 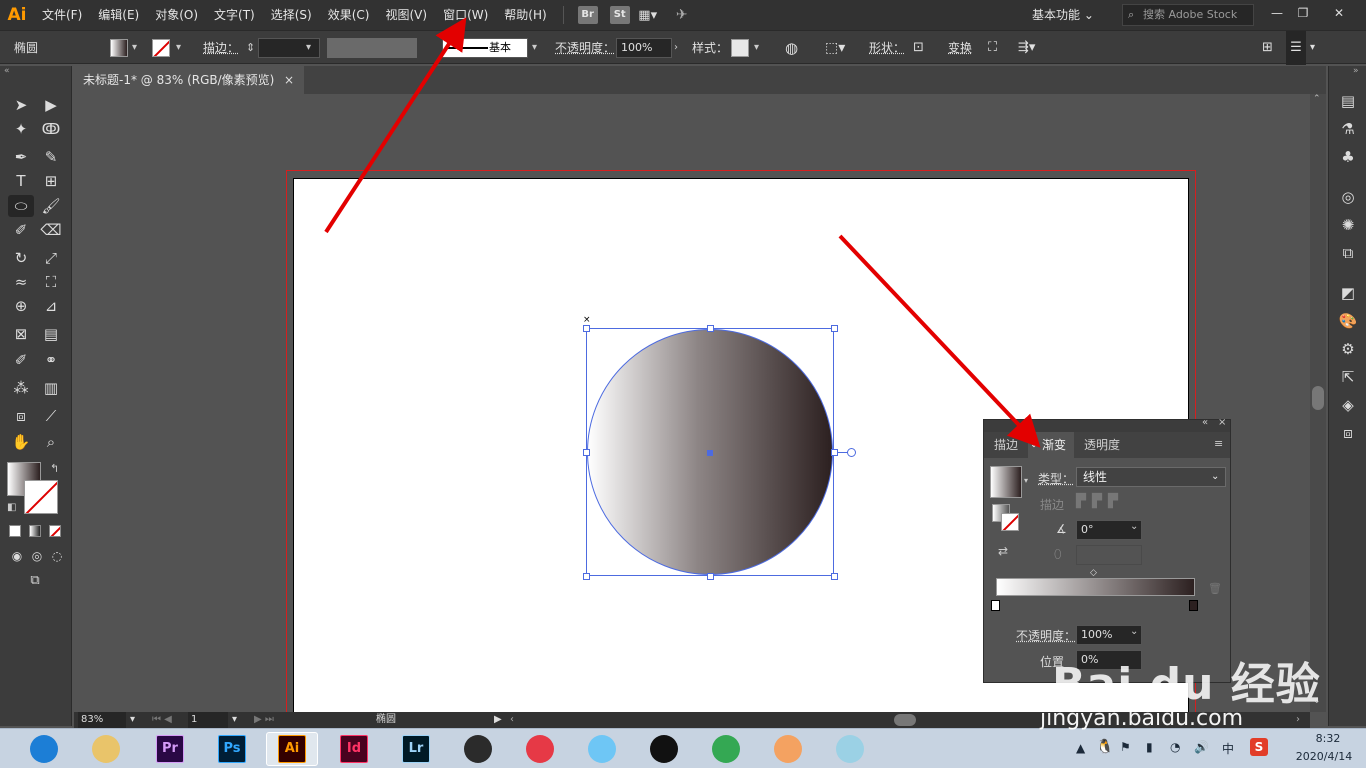 I want to click on taskbar-app-lightroom: Lr, so click(x=416, y=749).